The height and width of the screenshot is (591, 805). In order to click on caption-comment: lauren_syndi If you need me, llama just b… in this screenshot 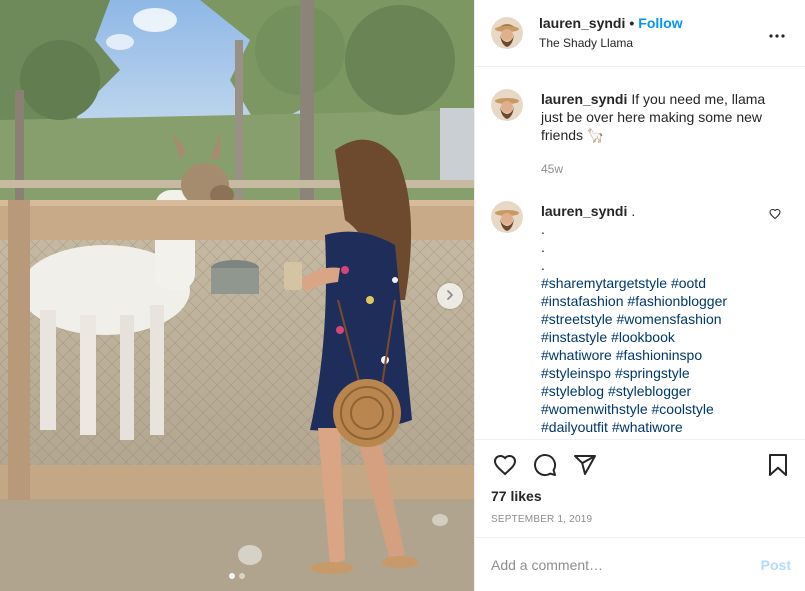, I will do `click(640, 133)`.